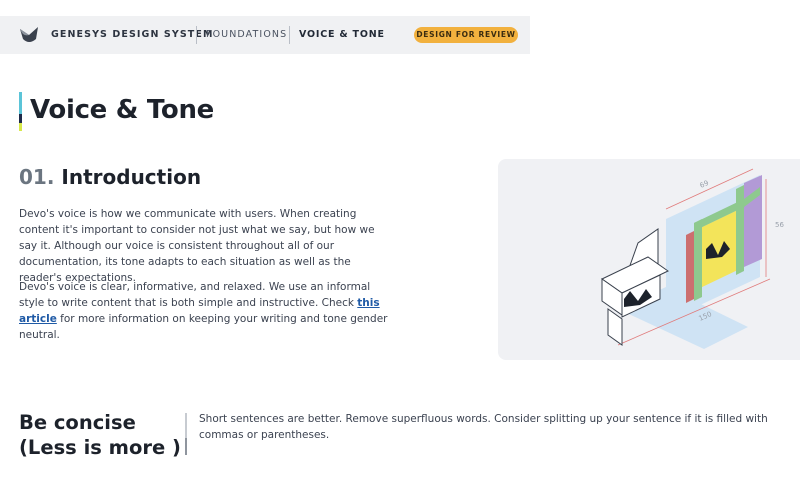 The width and height of the screenshot is (800, 502). Describe the element at coordinates (37, 177) in the screenshot. I see `section-number: 01.` at that location.